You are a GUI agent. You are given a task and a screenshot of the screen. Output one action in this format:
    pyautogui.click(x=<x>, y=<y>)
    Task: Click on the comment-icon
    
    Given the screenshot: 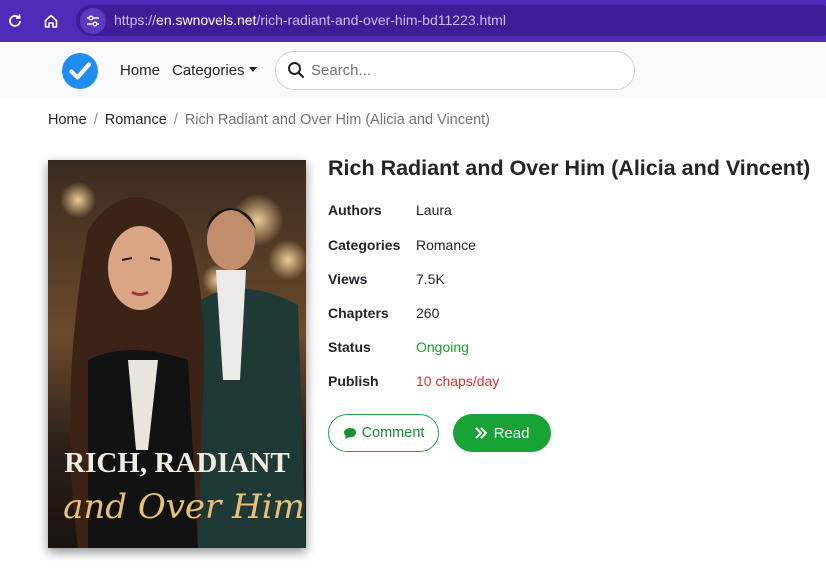 What is the action you would take?
    pyautogui.click(x=349, y=433)
    